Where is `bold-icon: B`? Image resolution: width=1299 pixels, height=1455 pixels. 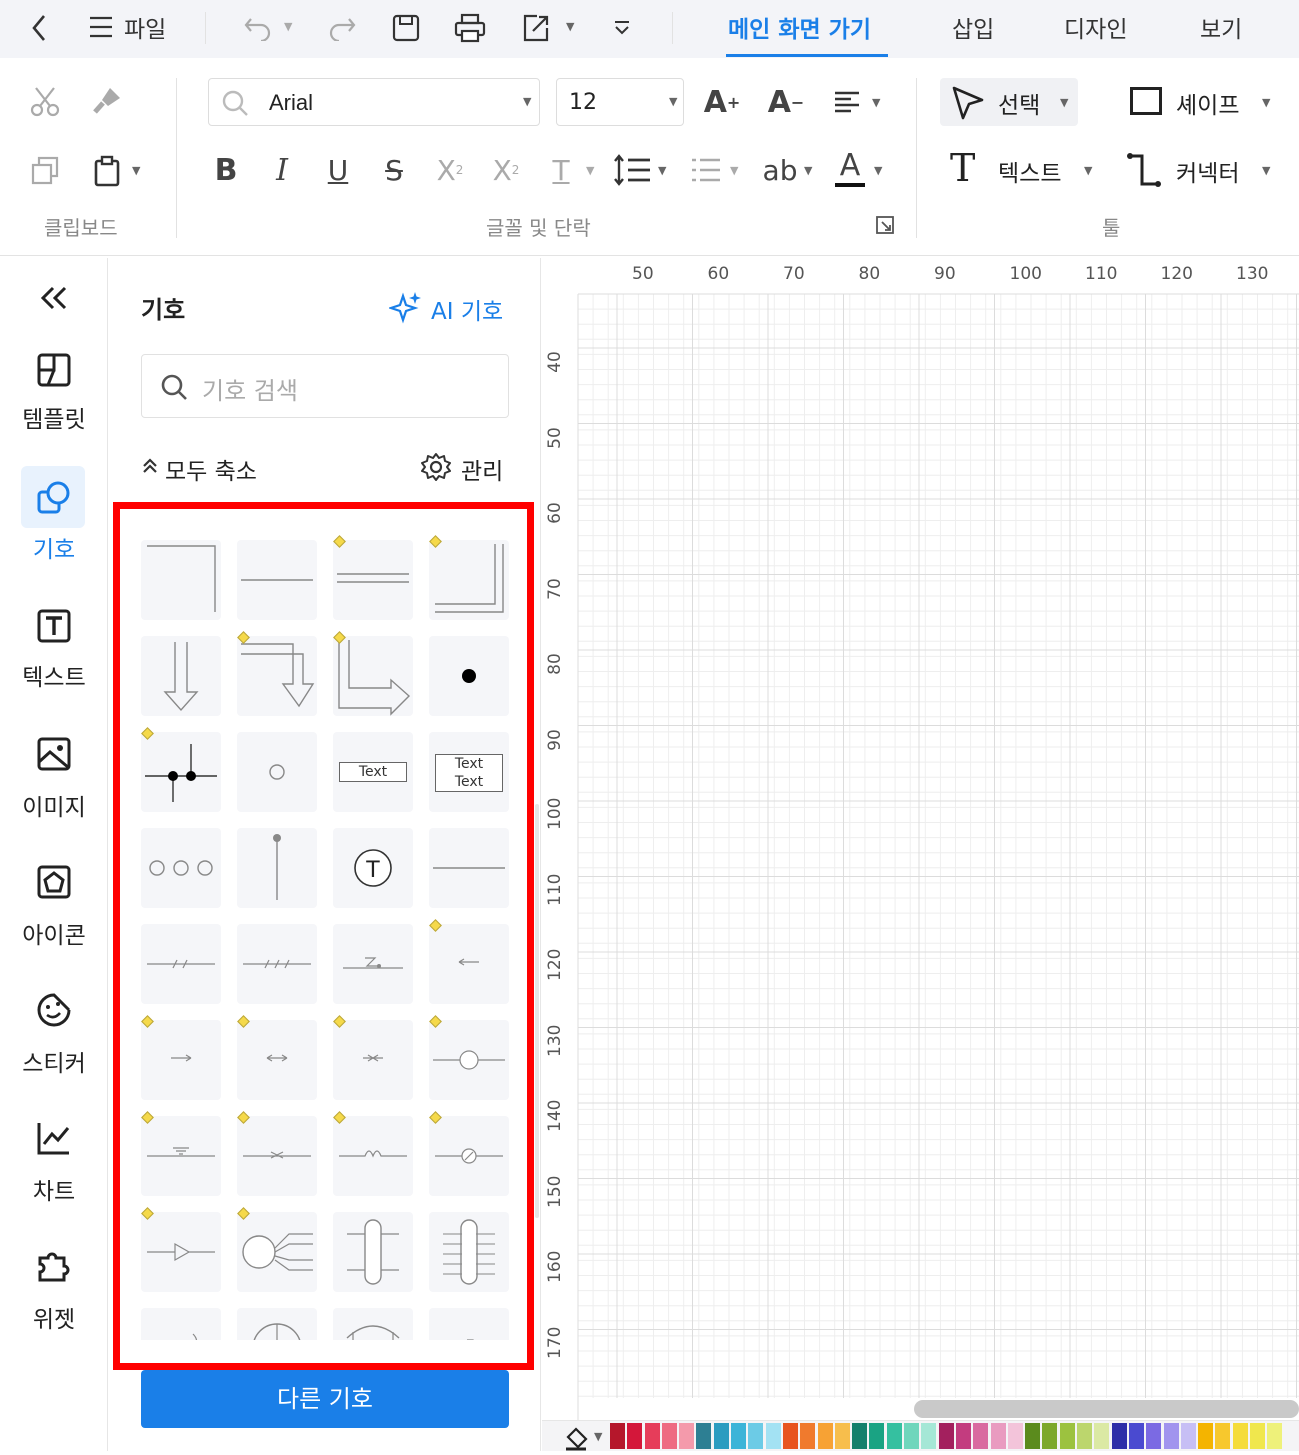
bold-icon: B is located at coordinates (226, 170).